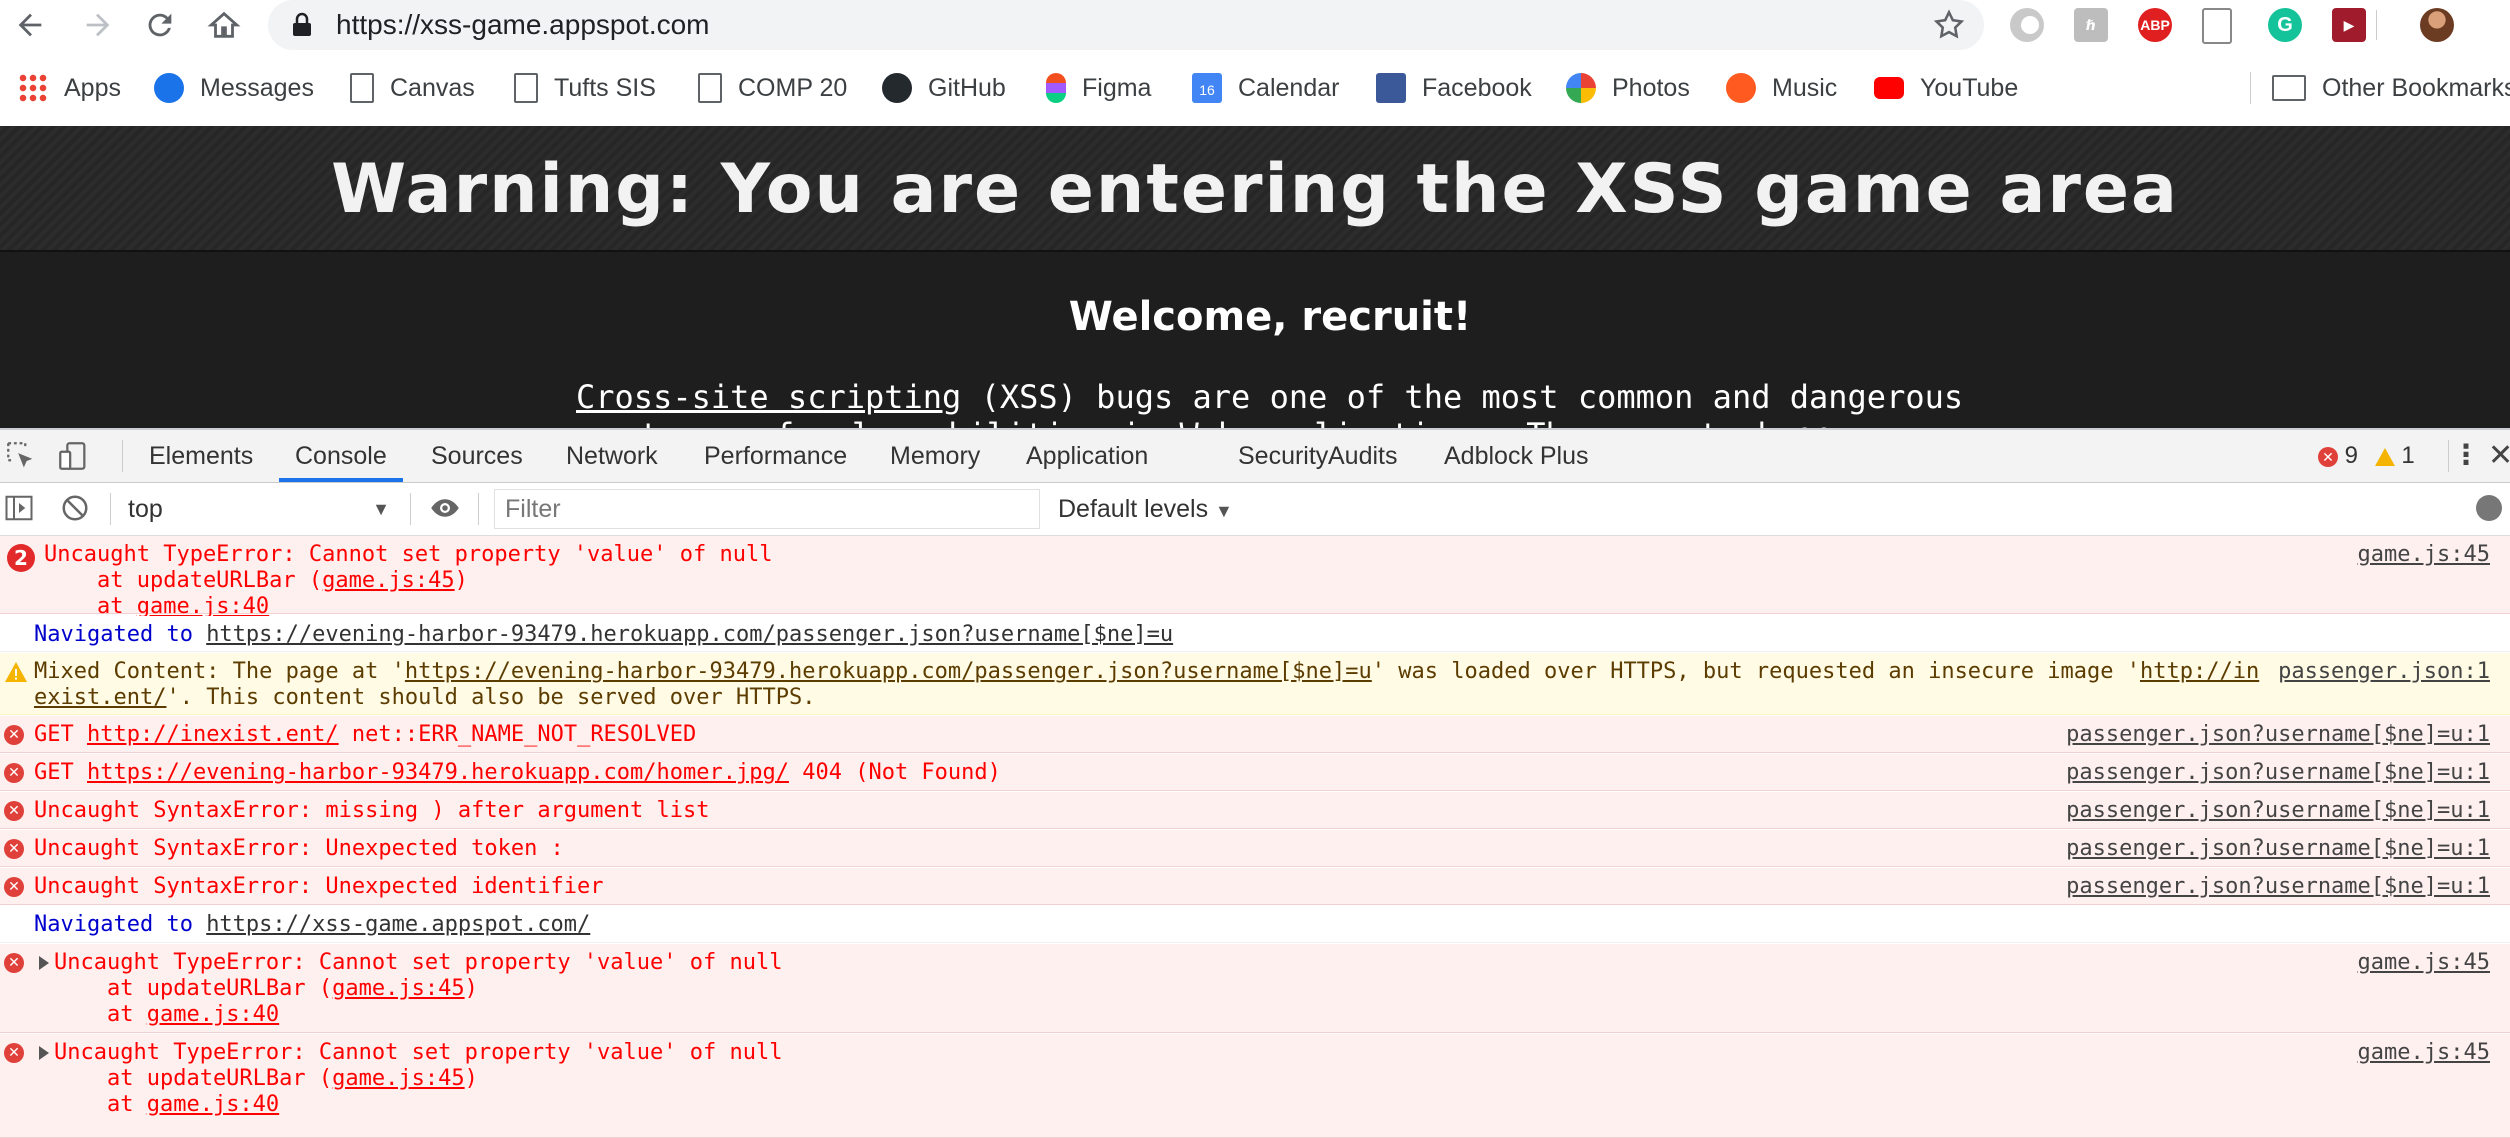 This screenshot has height=1138, width=2510. What do you see at coordinates (1265, 88) in the screenshot?
I see `bookmark-calendar: 16 Calendar` at bounding box center [1265, 88].